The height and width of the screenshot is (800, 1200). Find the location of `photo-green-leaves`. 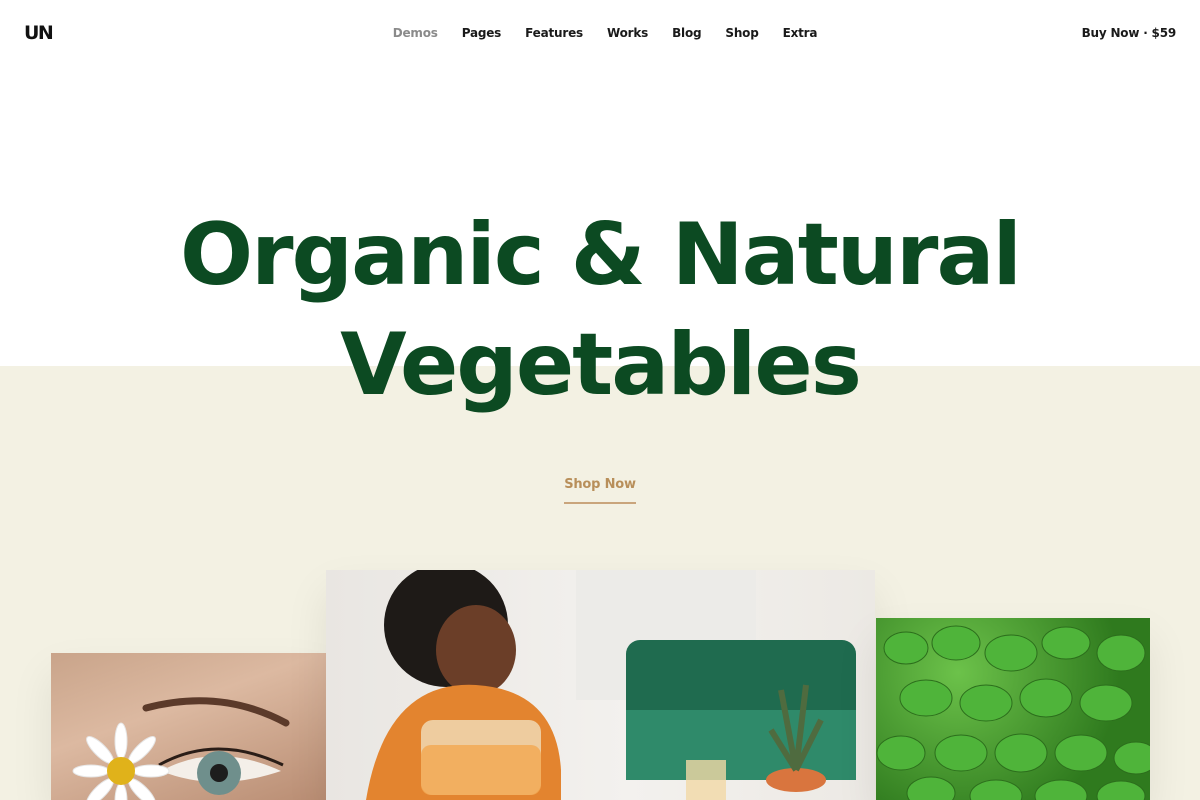

photo-green-leaves is located at coordinates (1013, 709).